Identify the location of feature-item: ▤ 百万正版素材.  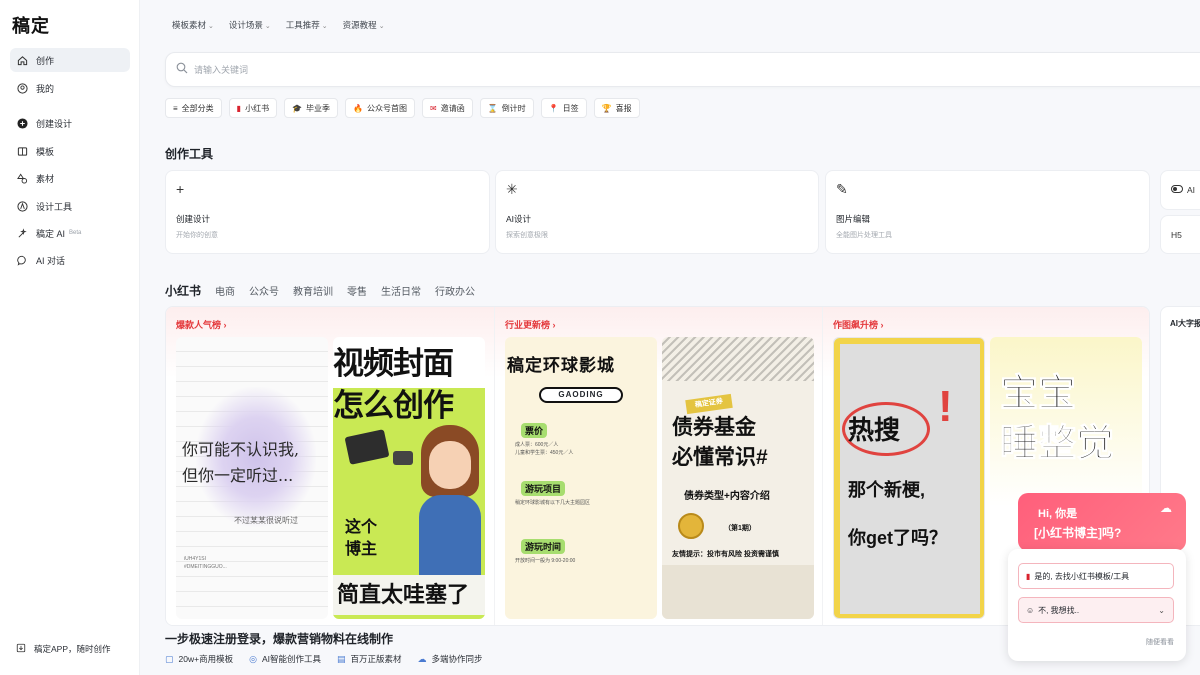
(369, 659).